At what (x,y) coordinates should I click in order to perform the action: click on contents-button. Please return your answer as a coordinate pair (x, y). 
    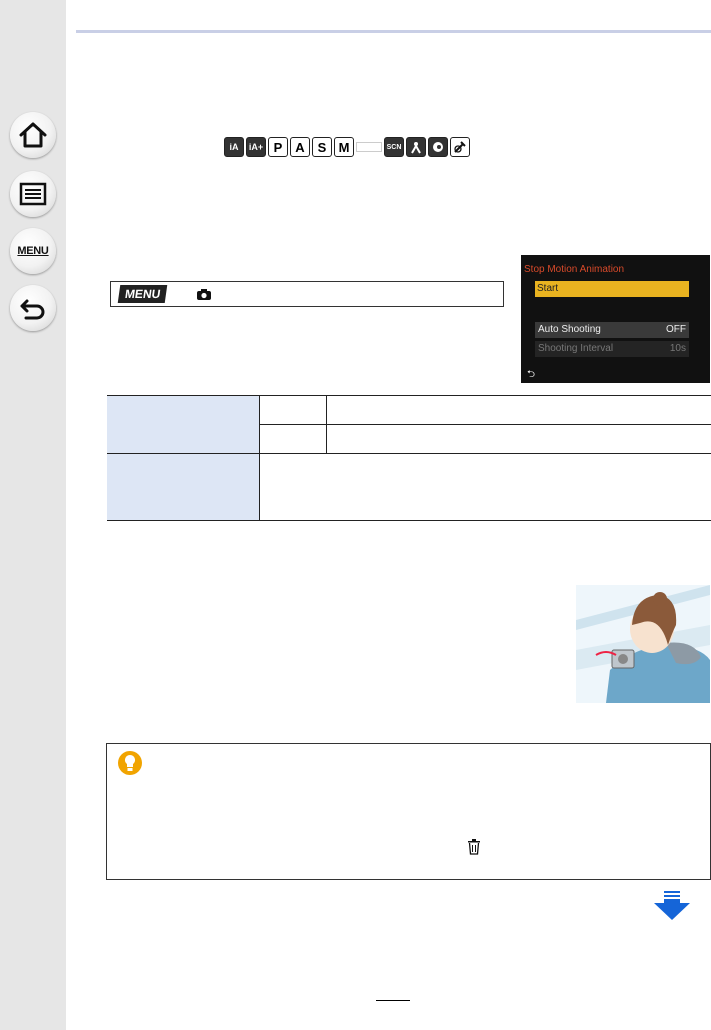
    Looking at the image, I should click on (33, 194).